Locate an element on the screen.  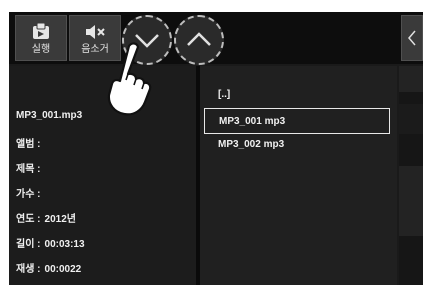
year-value: 2012년 is located at coordinates (60, 219).